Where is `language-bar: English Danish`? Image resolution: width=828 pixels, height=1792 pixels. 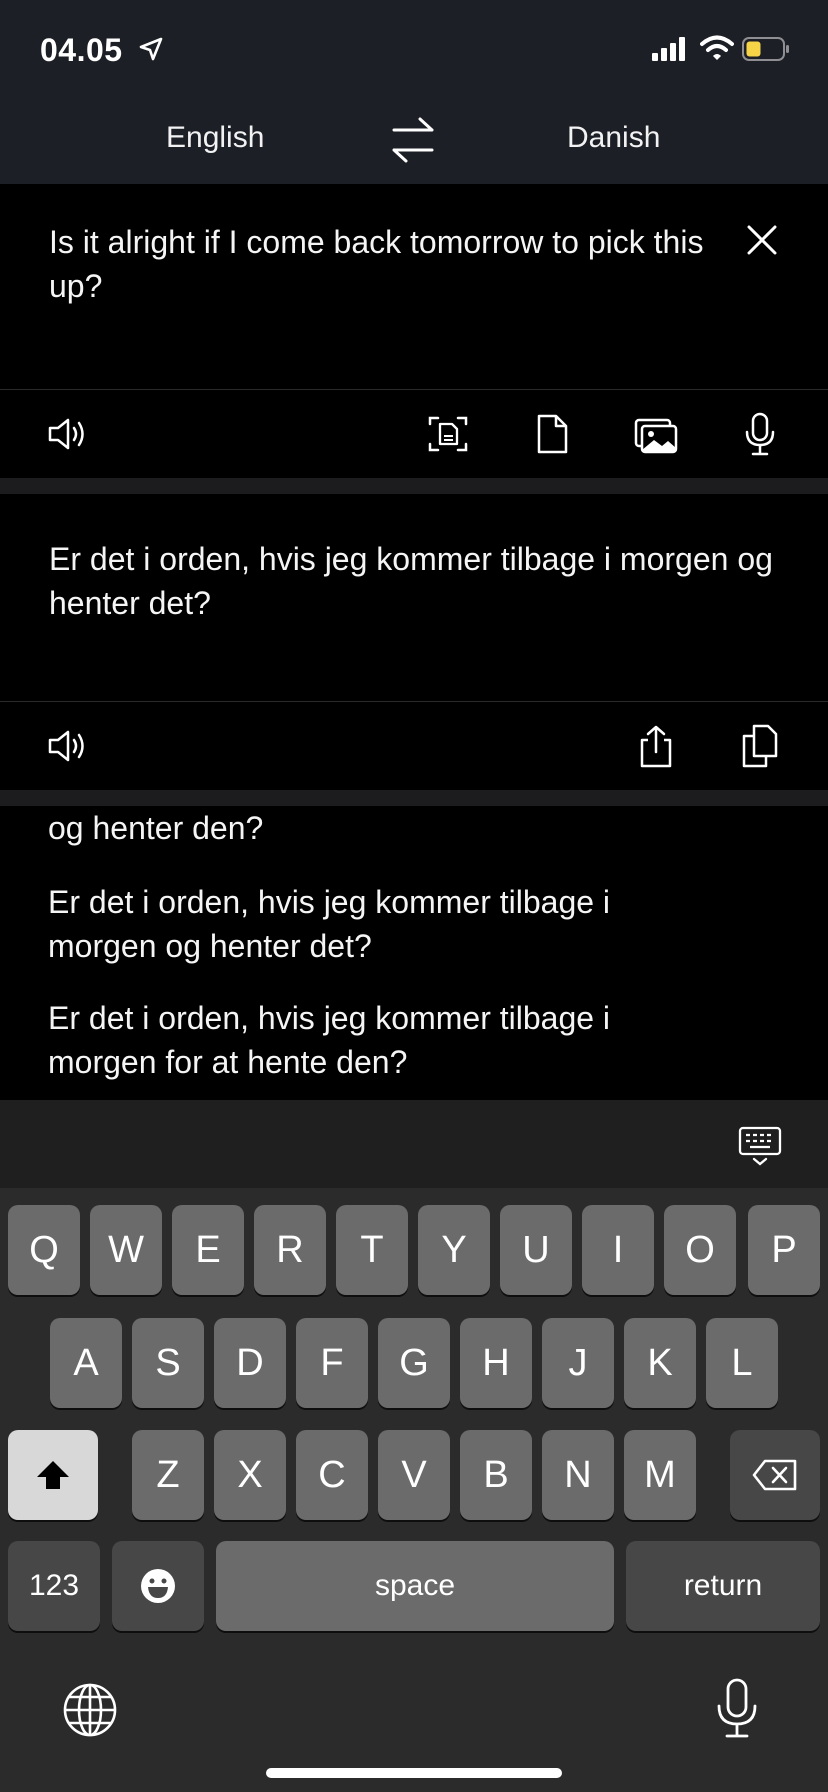 language-bar: English Danish is located at coordinates (414, 139).